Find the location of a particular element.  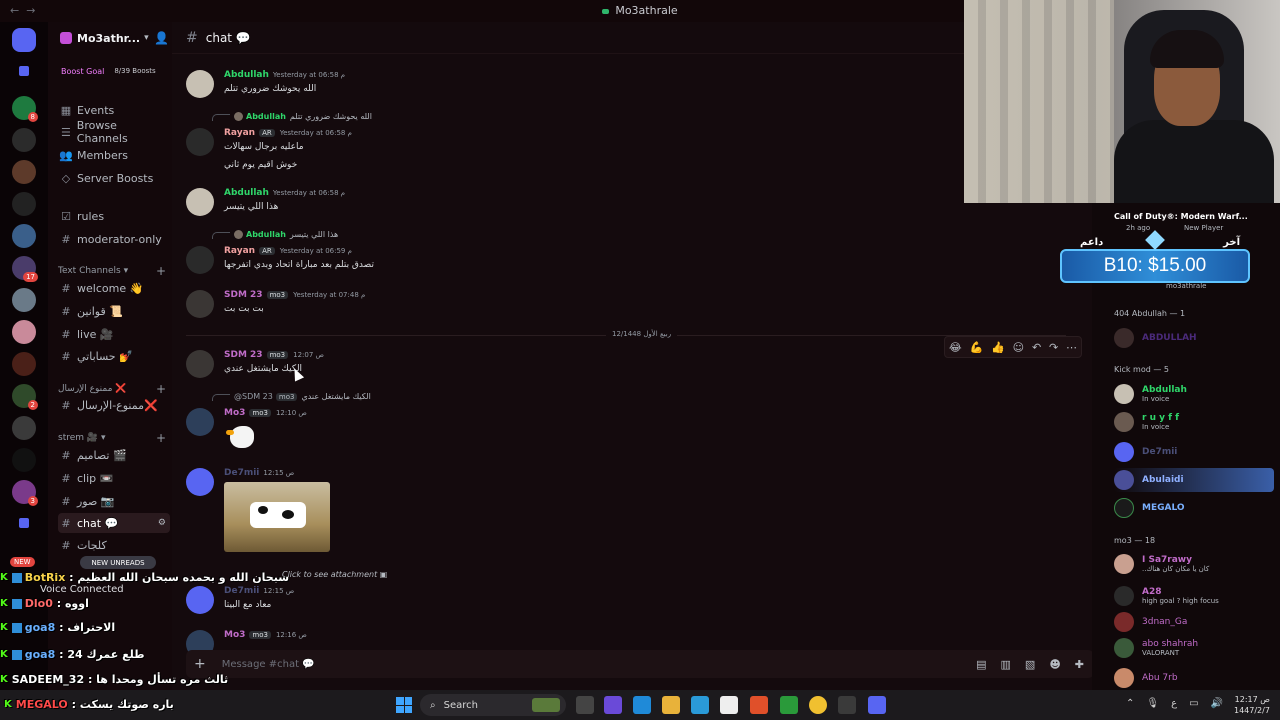

store-icon is located at coordinates (729, 705).